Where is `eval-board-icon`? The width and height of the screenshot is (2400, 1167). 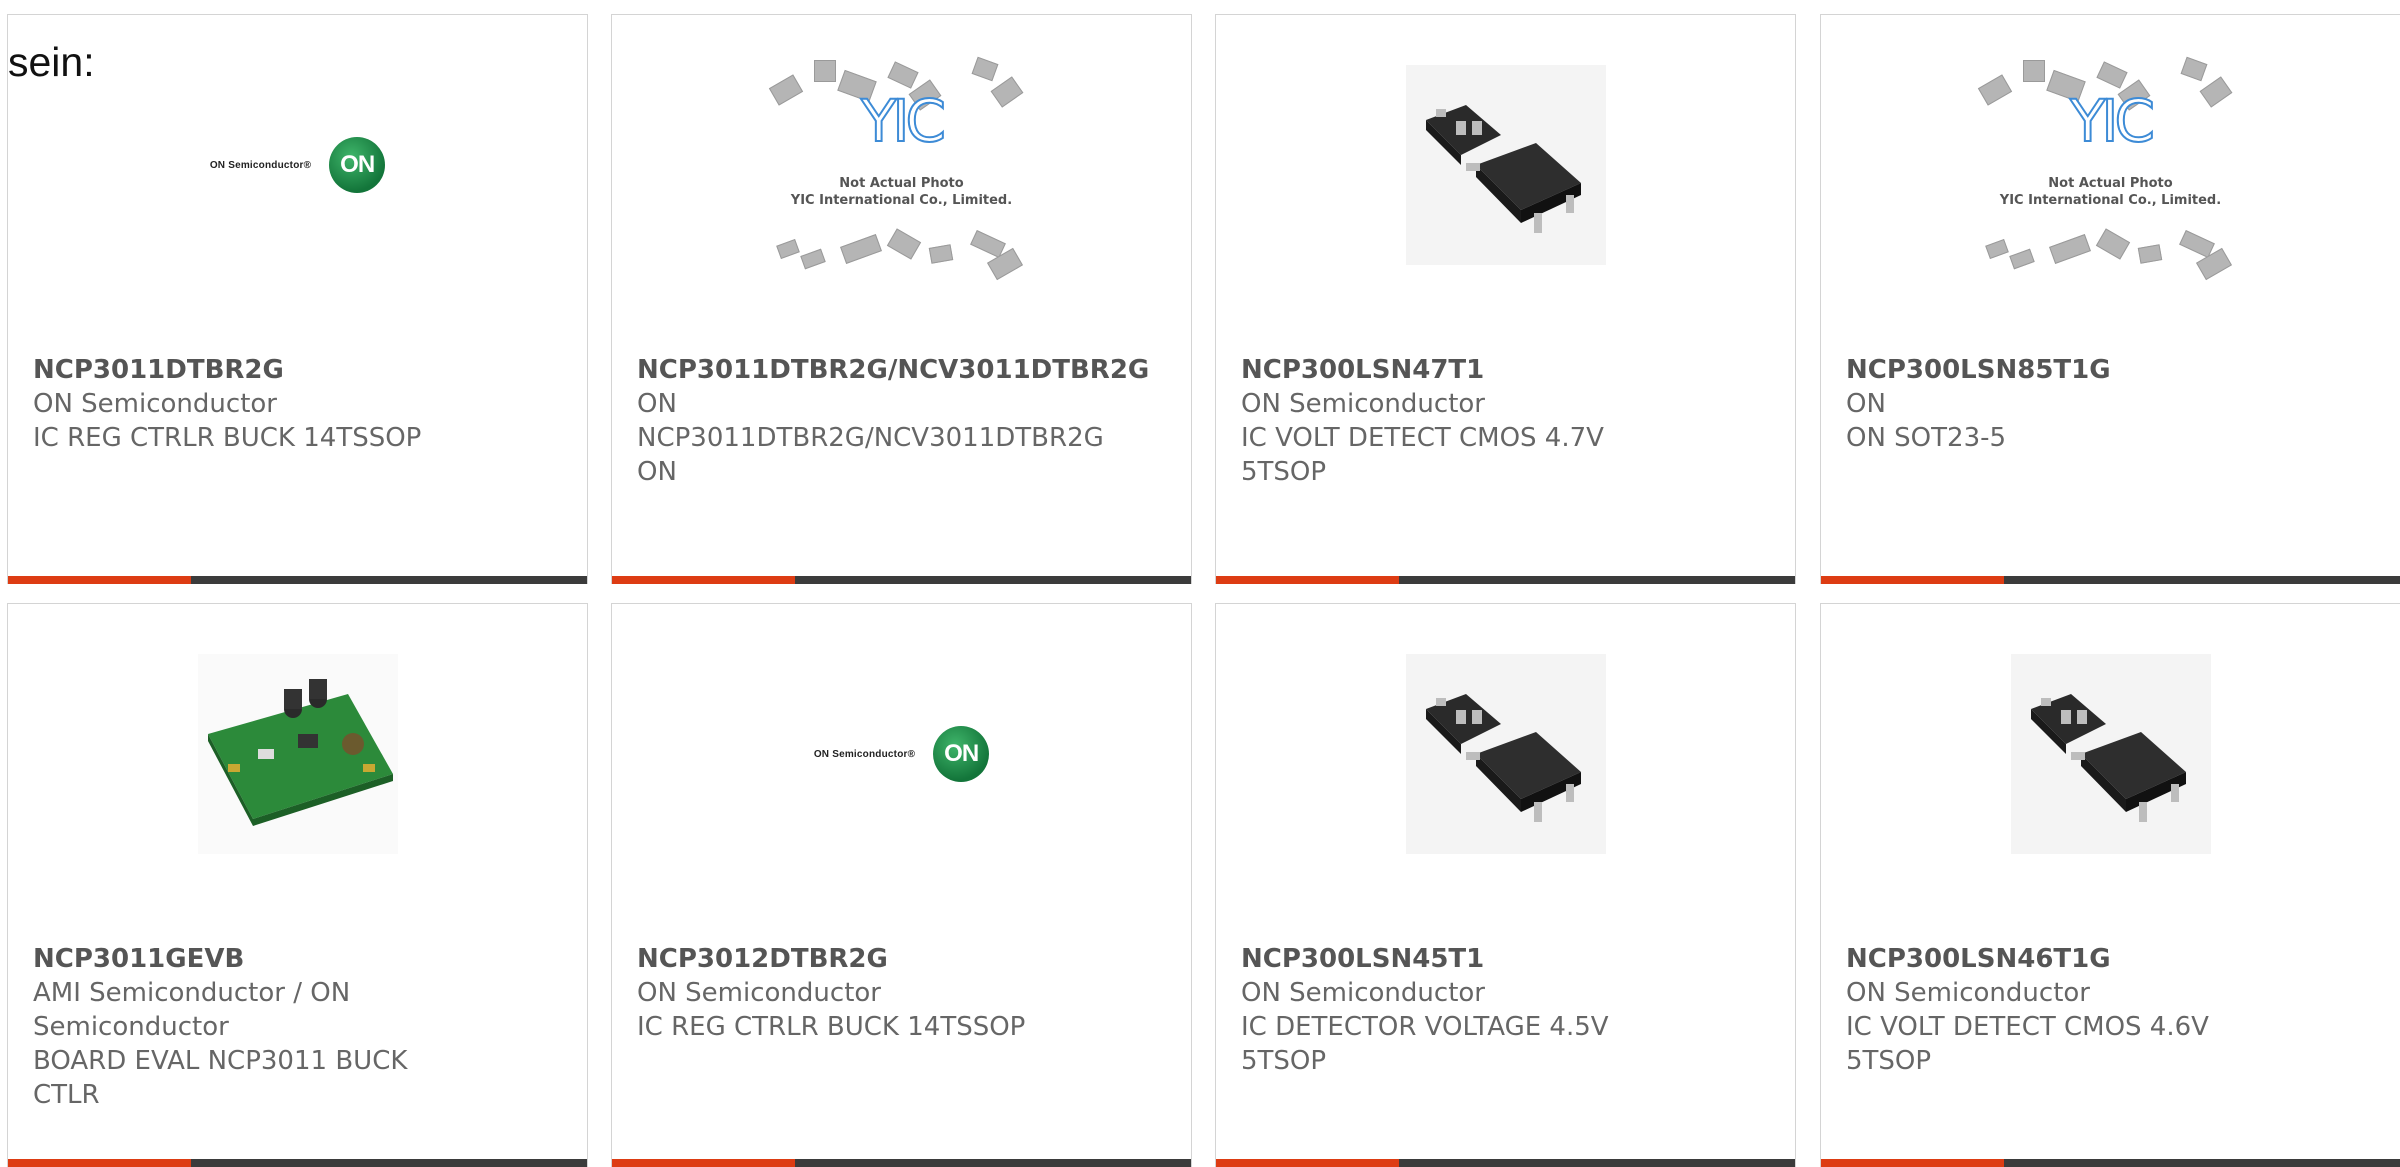 eval-board-icon is located at coordinates (300, 752).